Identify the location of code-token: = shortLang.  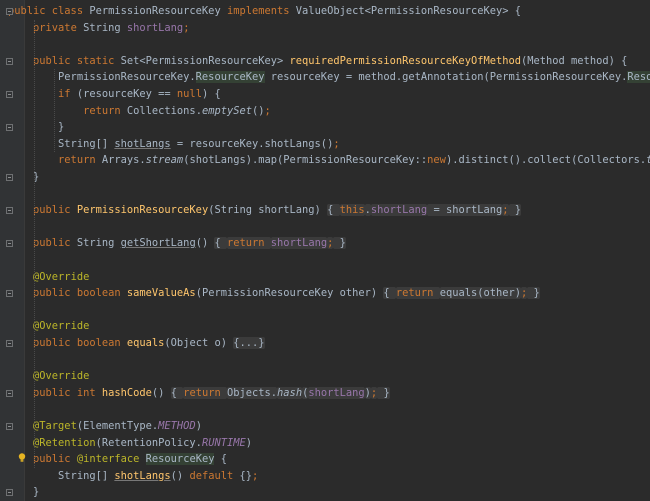
(465, 210).